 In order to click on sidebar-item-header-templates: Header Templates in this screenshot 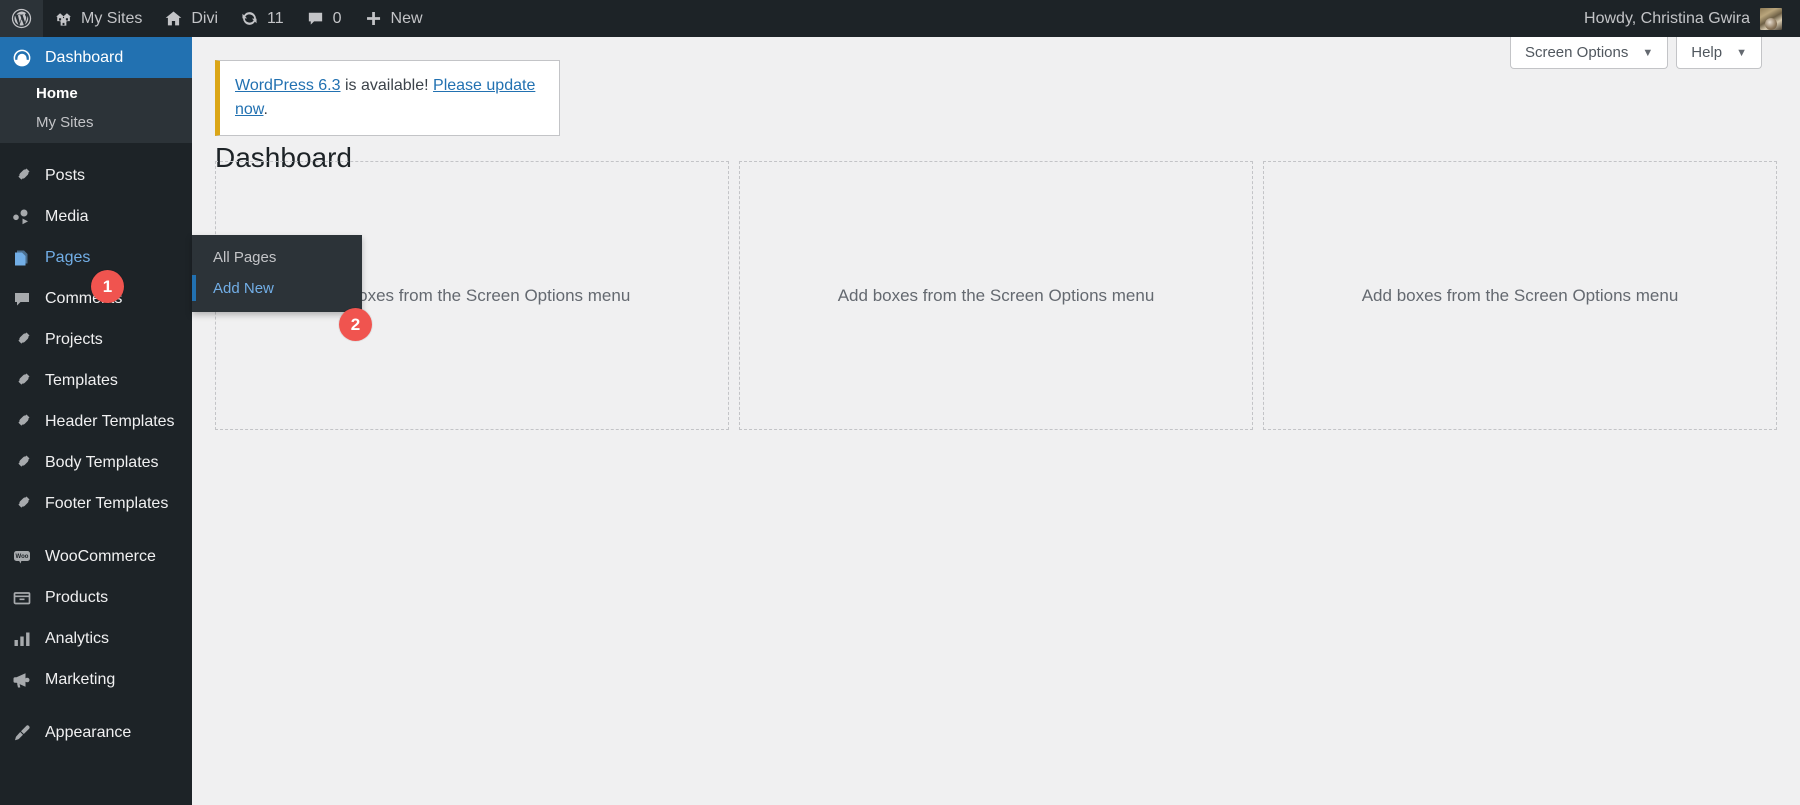, I will do `click(96, 421)`.